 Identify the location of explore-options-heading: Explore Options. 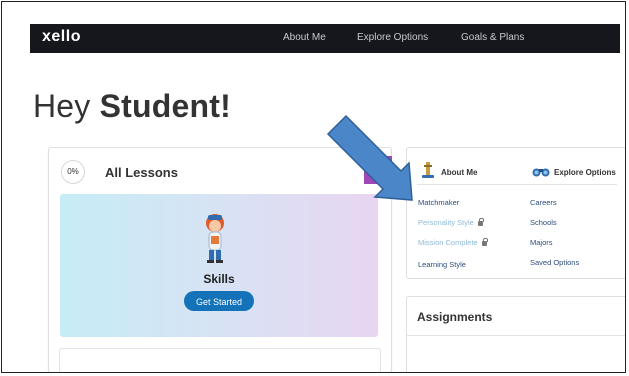
(585, 172).